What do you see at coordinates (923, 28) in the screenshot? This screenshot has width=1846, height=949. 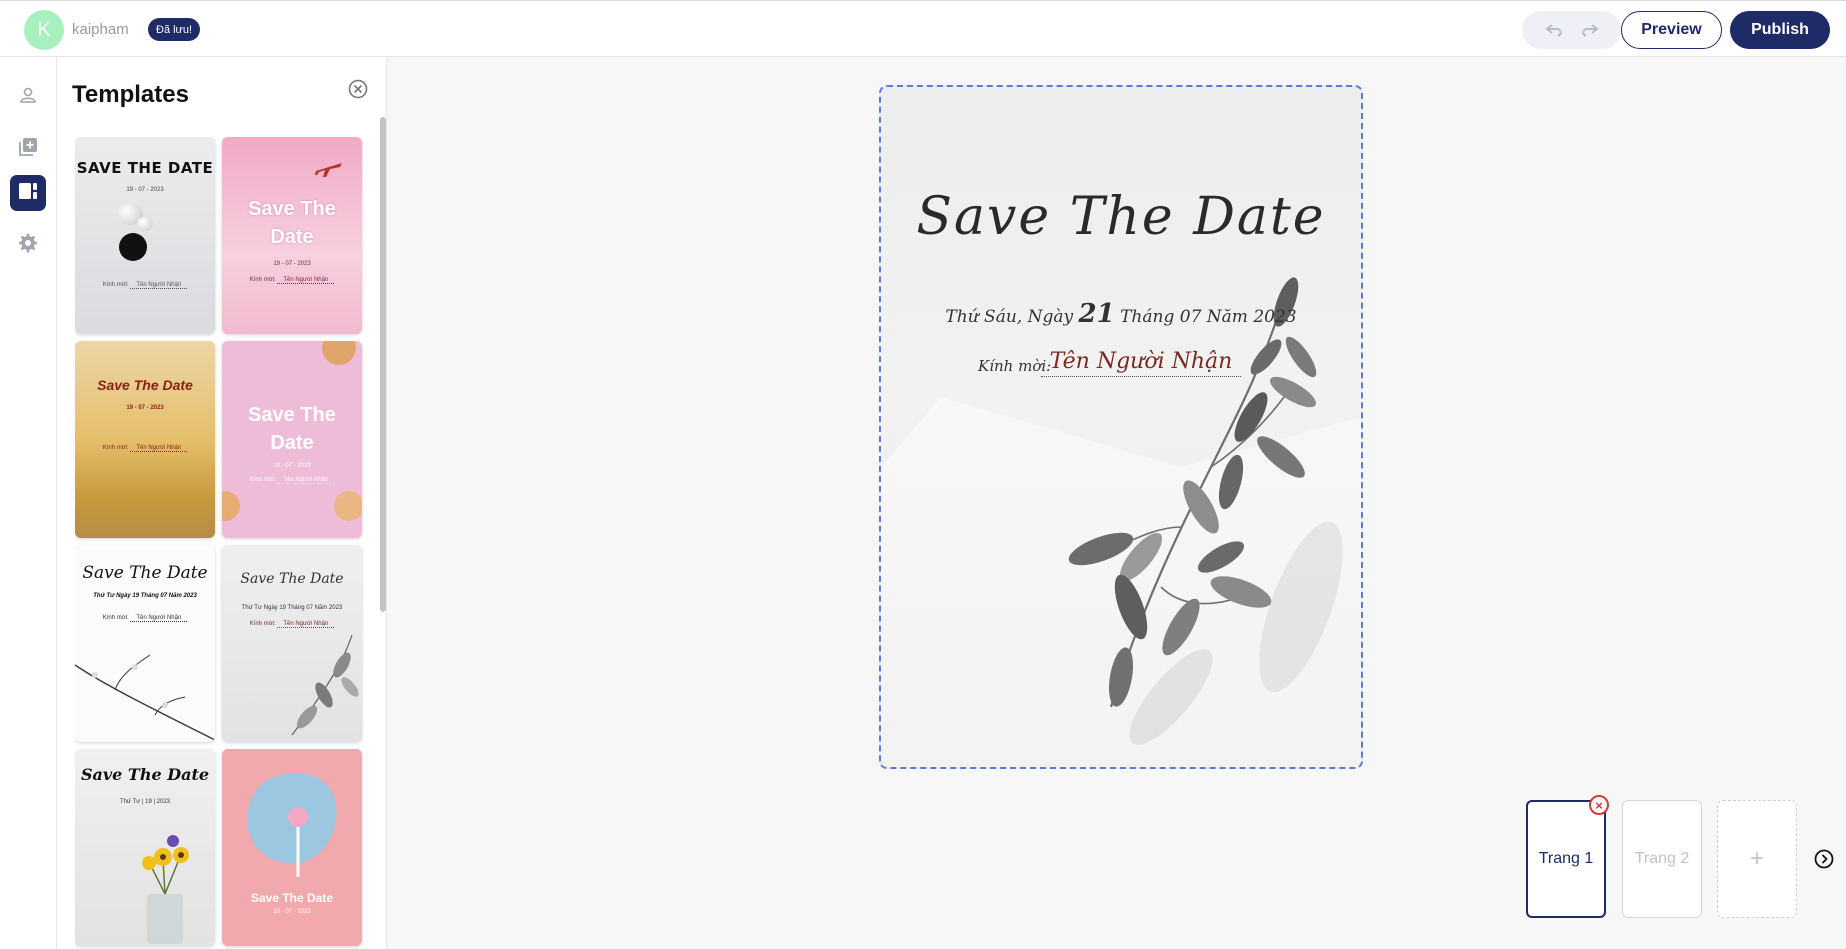 I see `top-bar: K kaipham Đã lưu! Preview Publish` at bounding box center [923, 28].